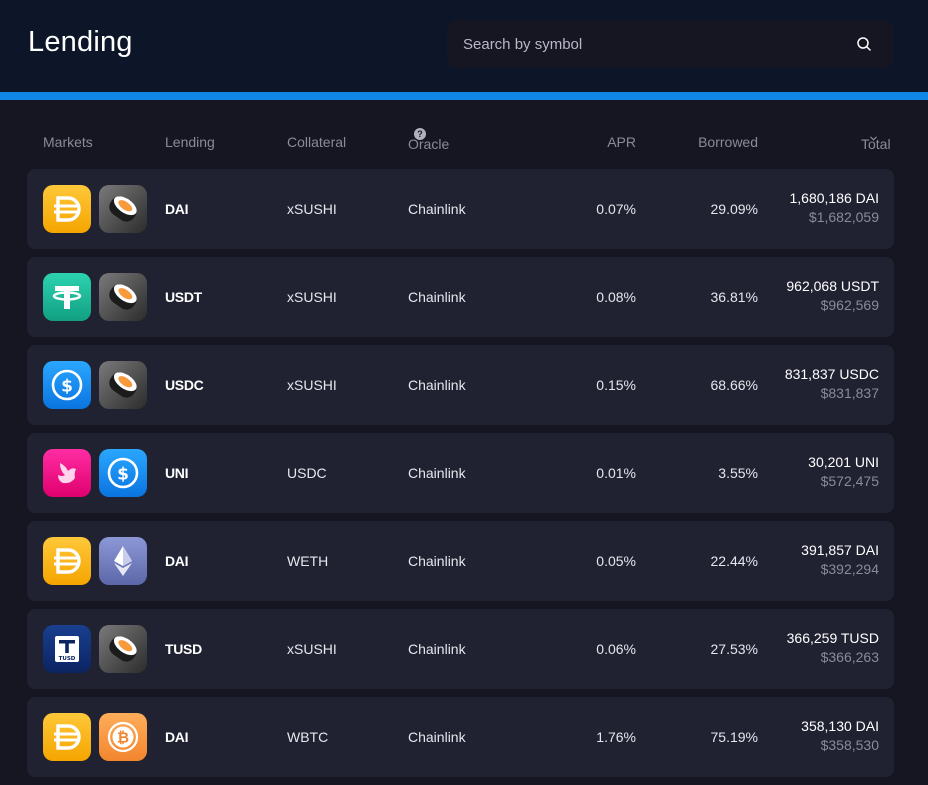  I want to click on total-amount: 358,130 DAI, so click(840, 726).